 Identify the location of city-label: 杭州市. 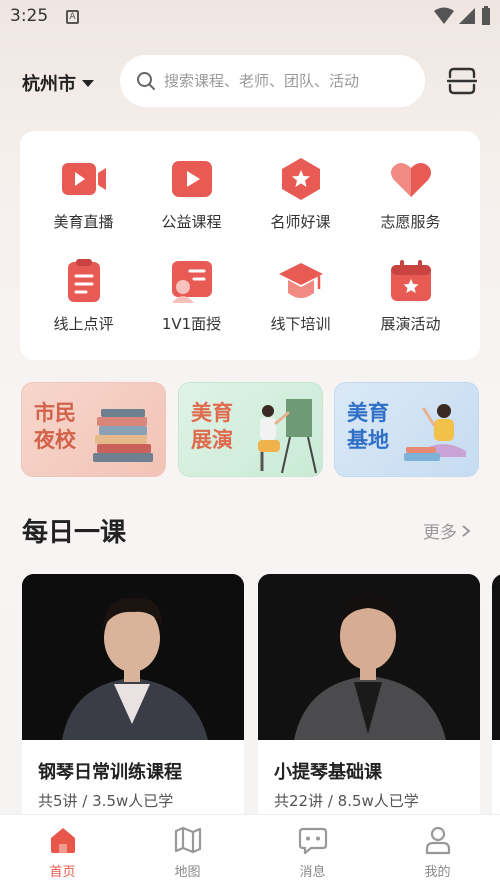
(49, 84).